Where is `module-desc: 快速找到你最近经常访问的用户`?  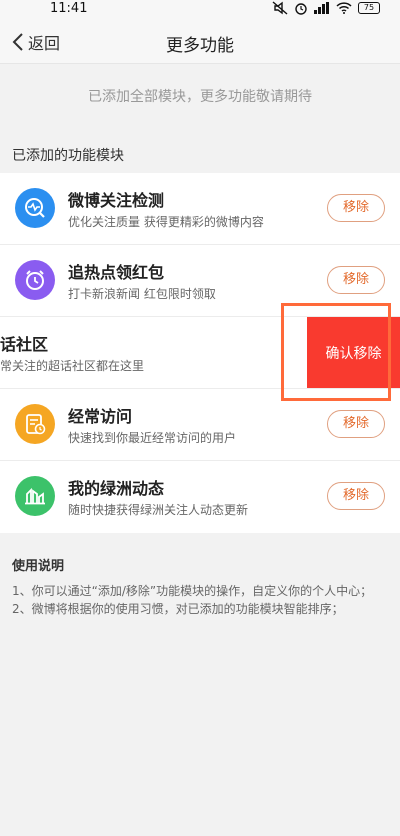
module-desc: 快速找到你最近经常访问的用户 is located at coordinates (152, 438).